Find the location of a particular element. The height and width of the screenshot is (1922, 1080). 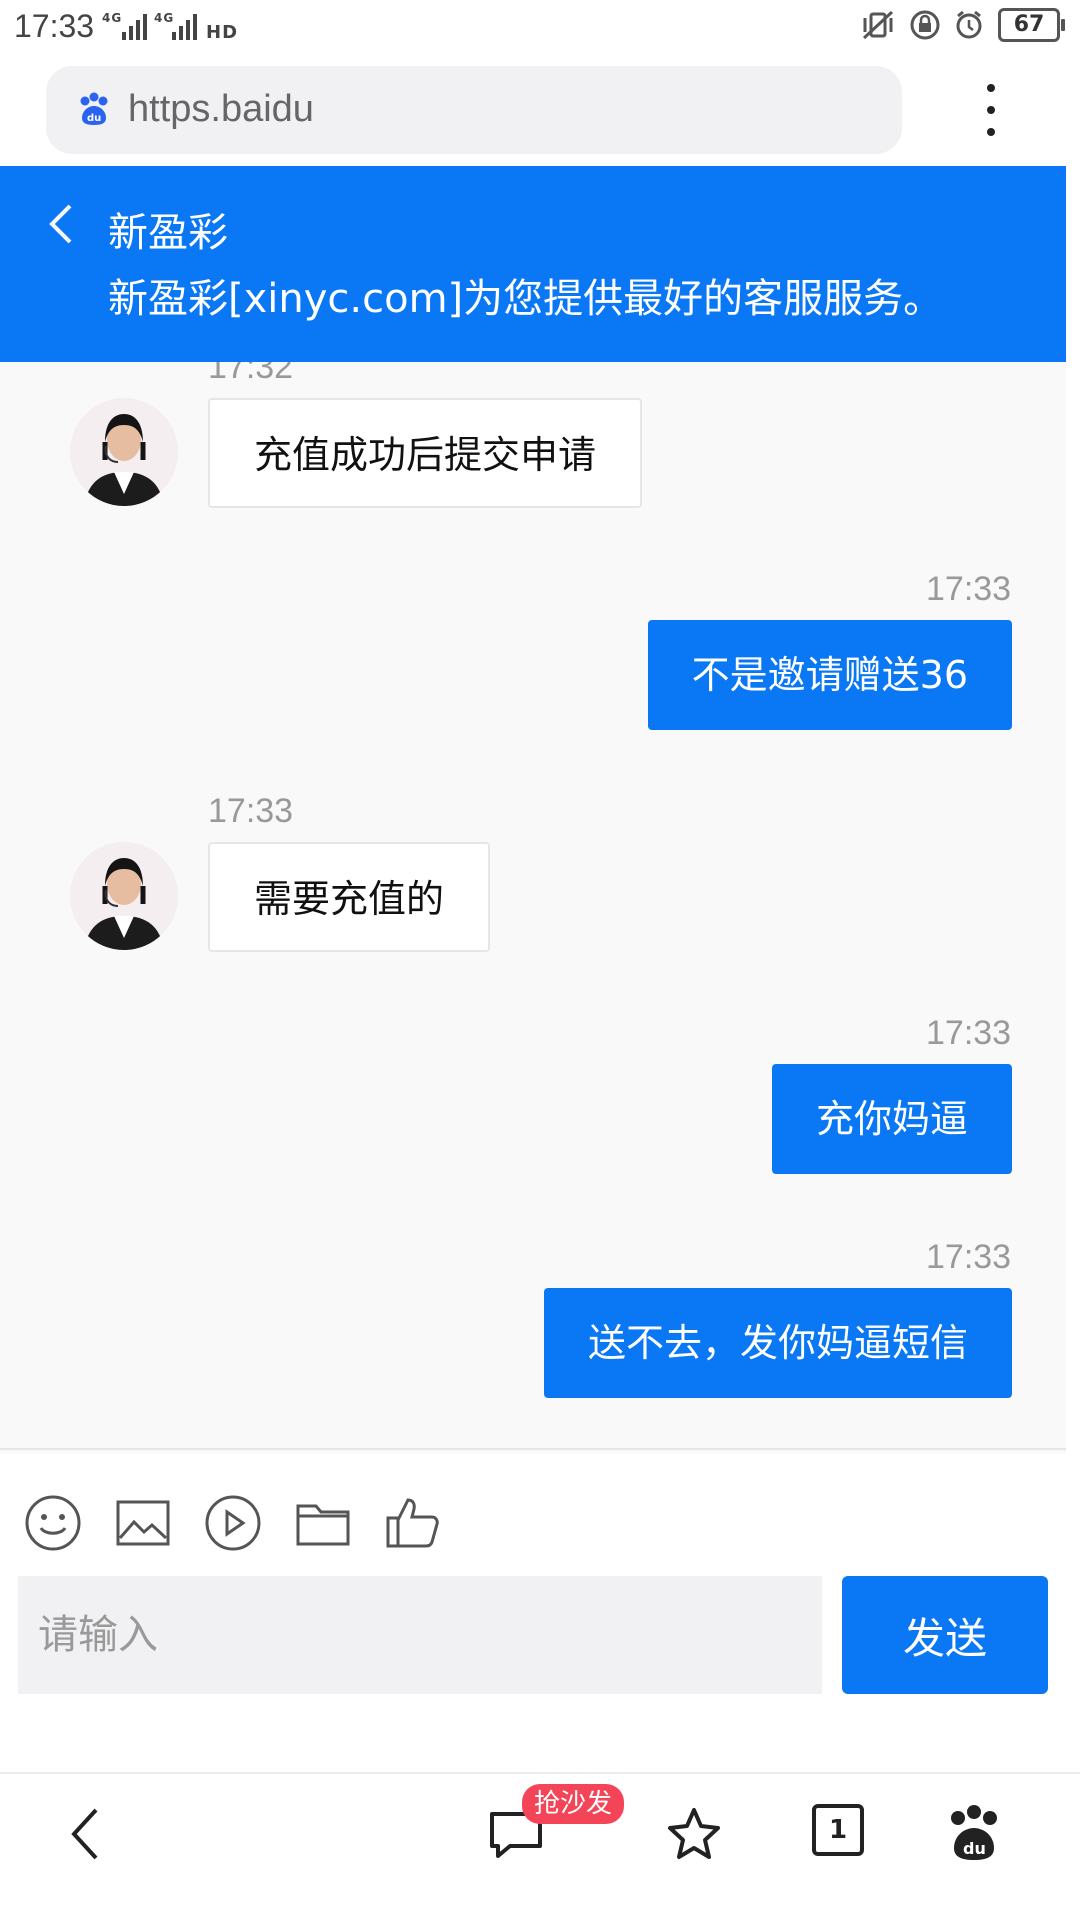

outgoing-message-bubble: 充你妈逼 is located at coordinates (891, 1119).